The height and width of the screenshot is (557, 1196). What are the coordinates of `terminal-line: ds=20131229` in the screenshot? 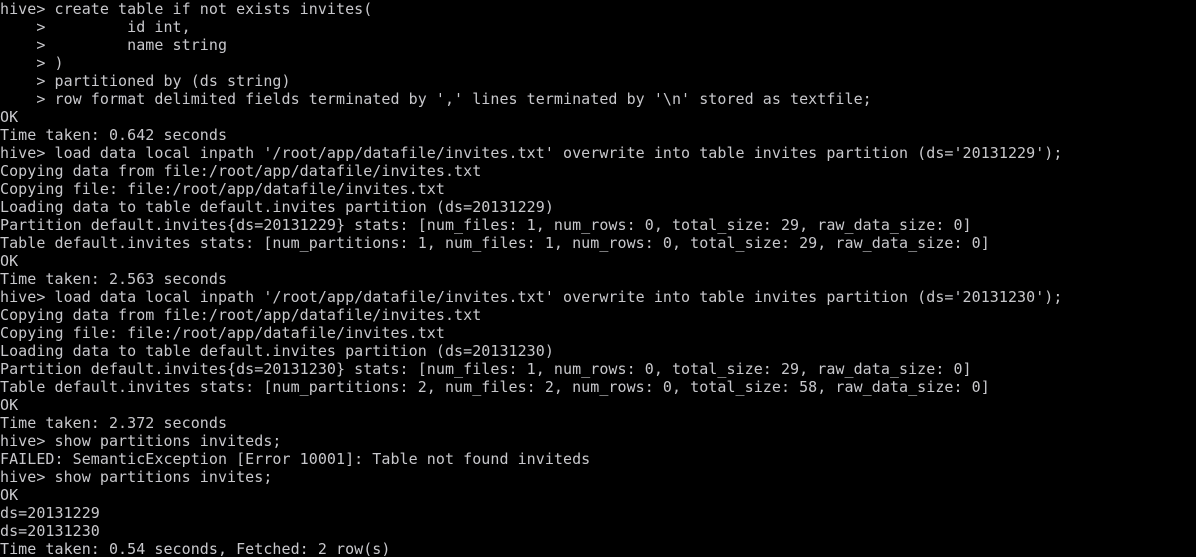 It's located at (50, 513).